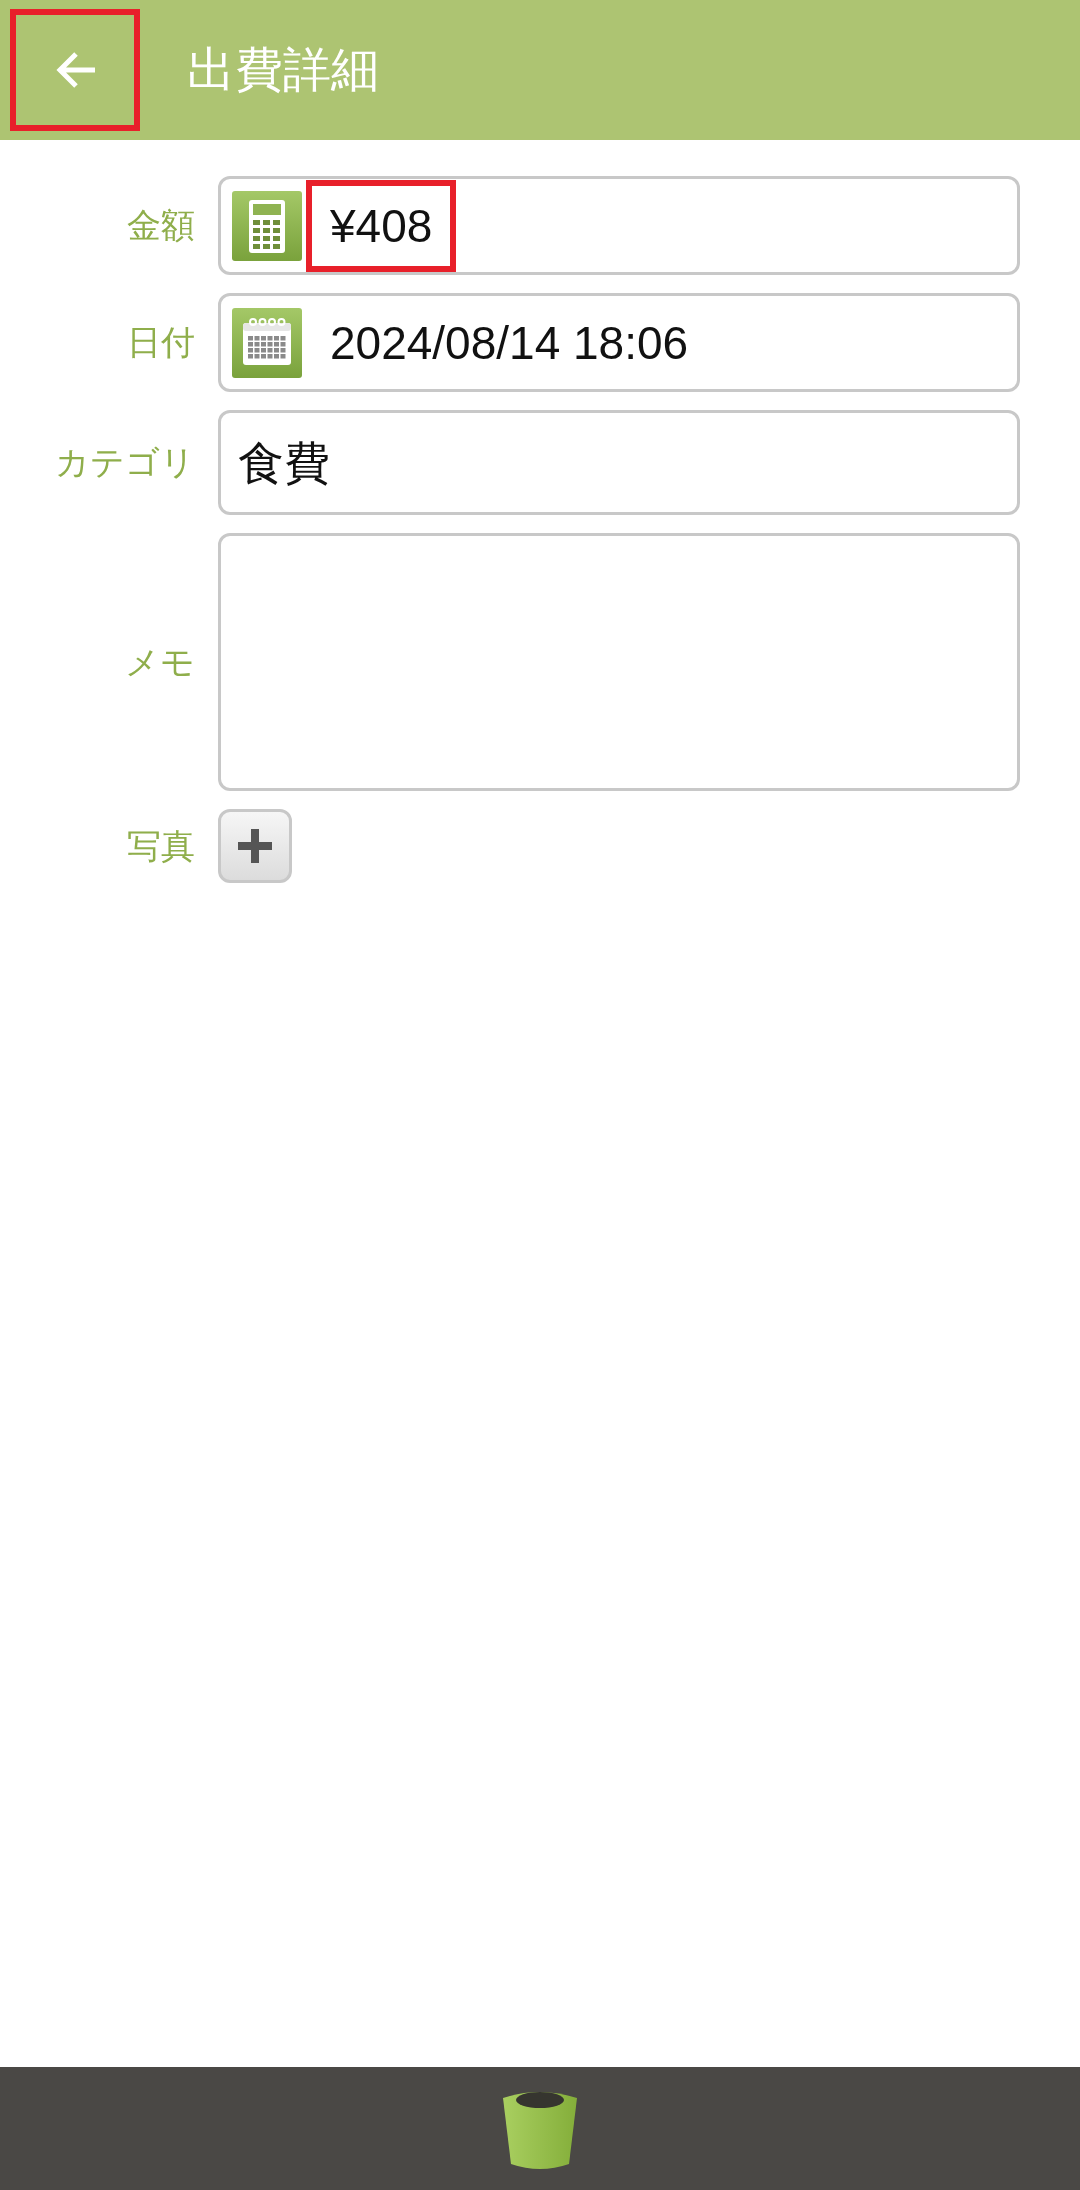 This screenshot has height=2190, width=1080. I want to click on amount-field: ¥408, so click(619, 225).